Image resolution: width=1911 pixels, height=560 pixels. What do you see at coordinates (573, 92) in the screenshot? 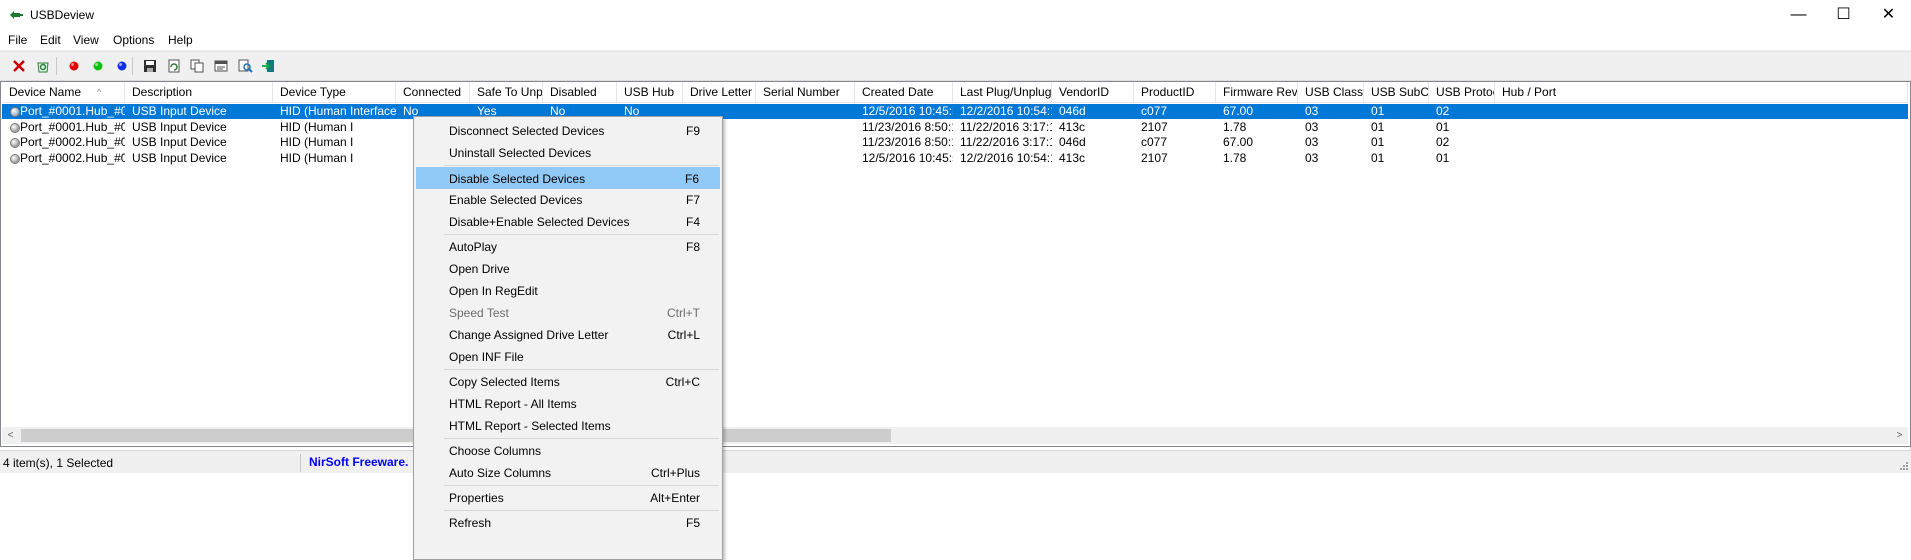
I see `column-label: Disabled` at bounding box center [573, 92].